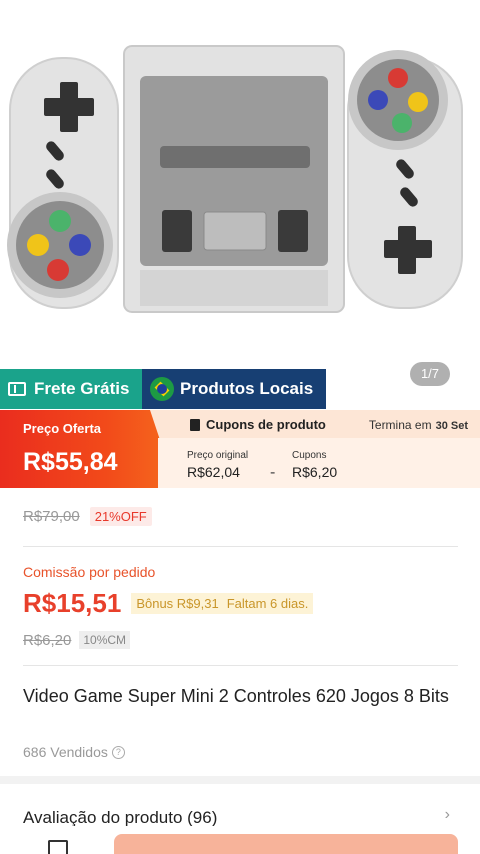  I want to click on coupons-header: Cupons de produto, so click(258, 424).